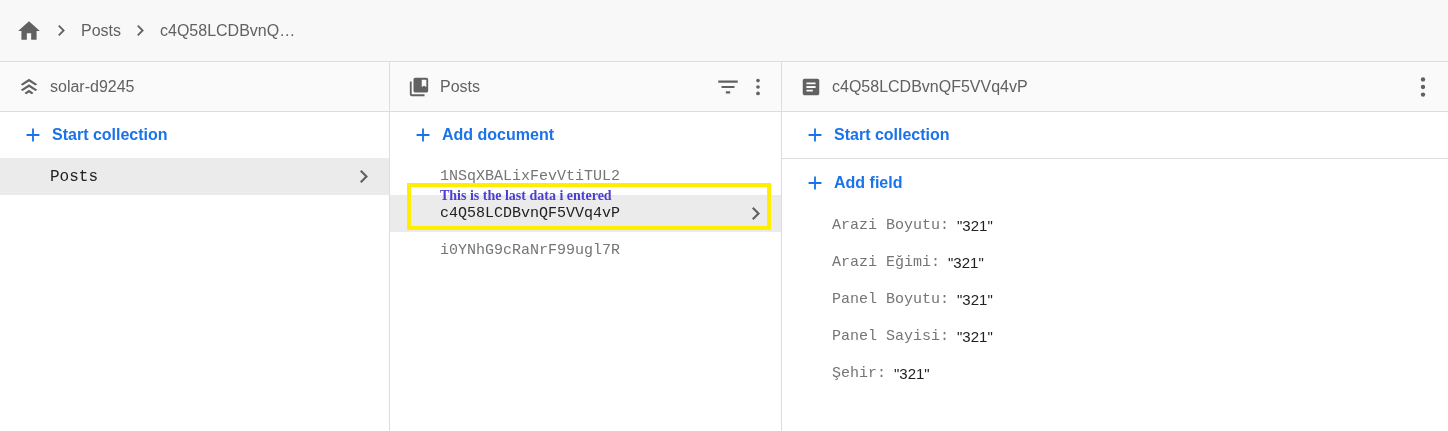 This screenshot has width=1448, height=431. I want to click on breadcrumb-link: Posts, so click(101, 30).